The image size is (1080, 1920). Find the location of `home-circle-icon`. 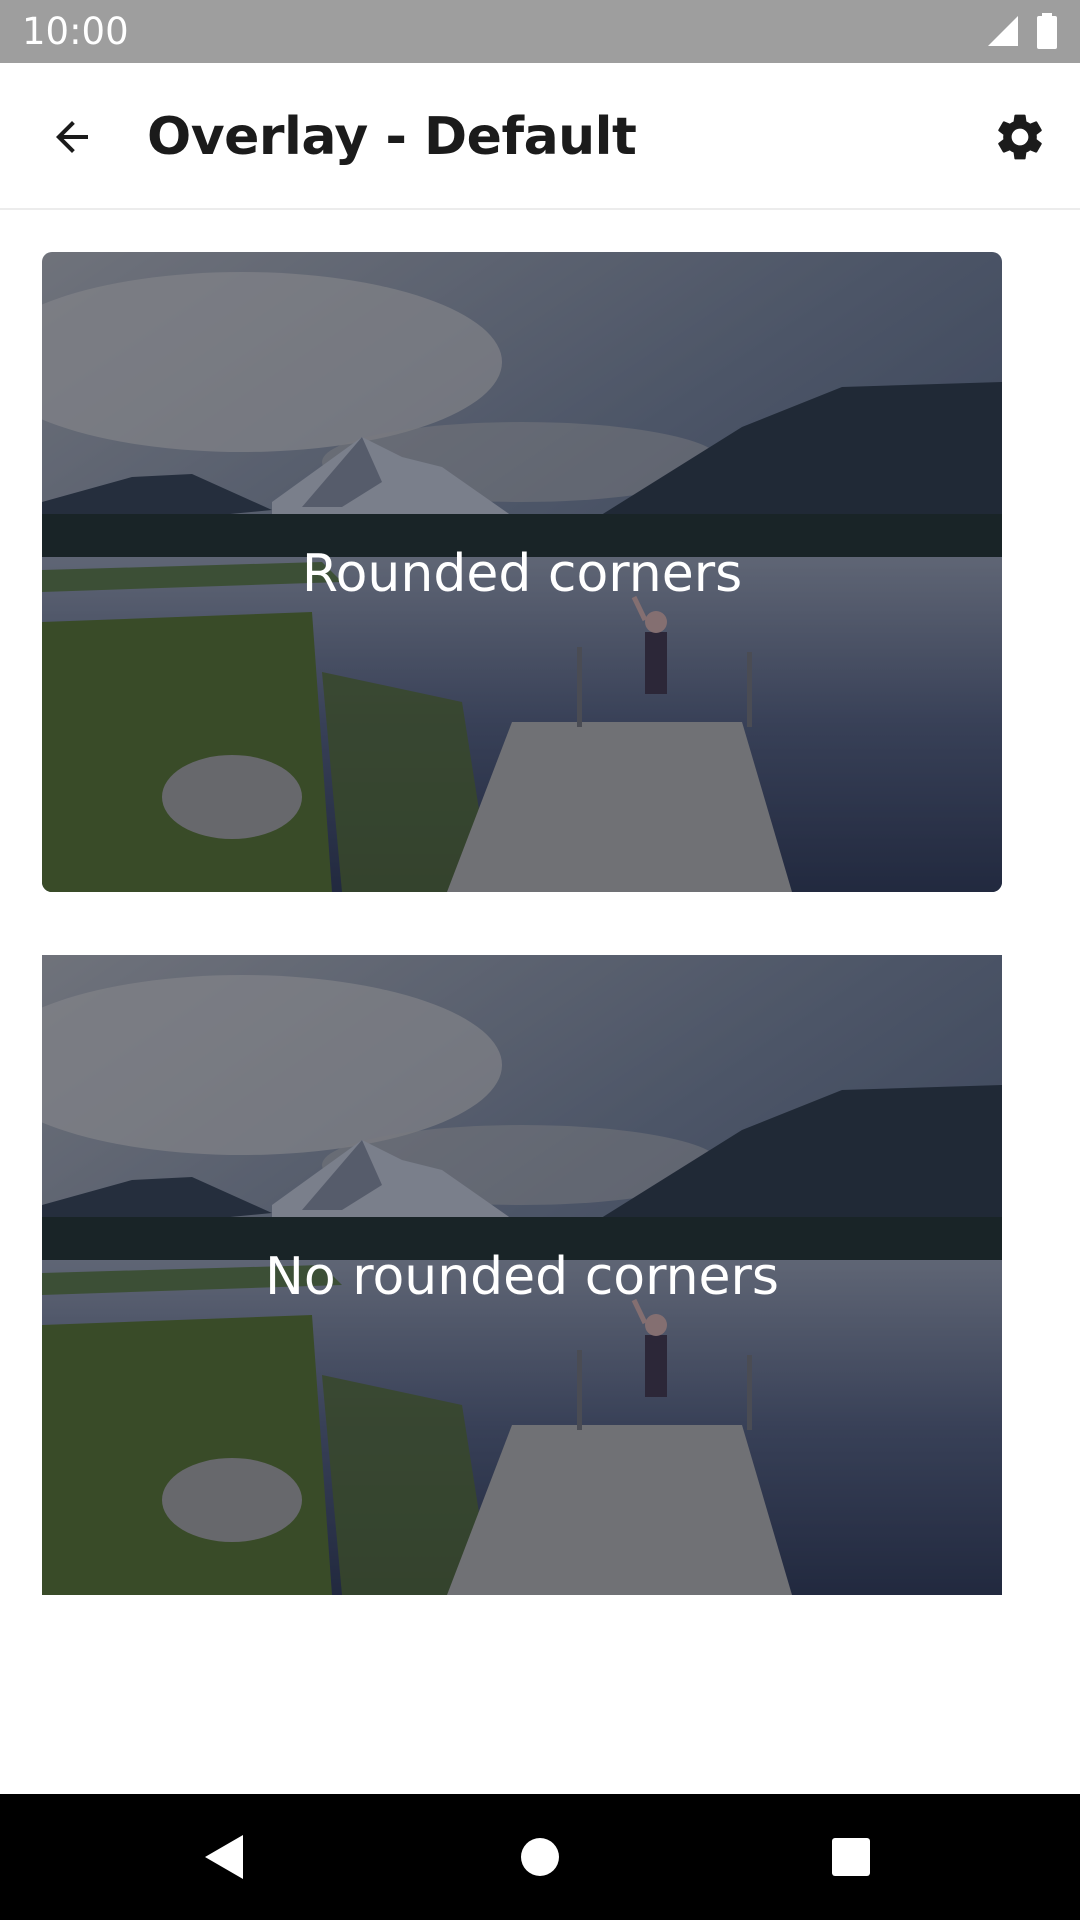

home-circle-icon is located at coordinates (540, 1857).